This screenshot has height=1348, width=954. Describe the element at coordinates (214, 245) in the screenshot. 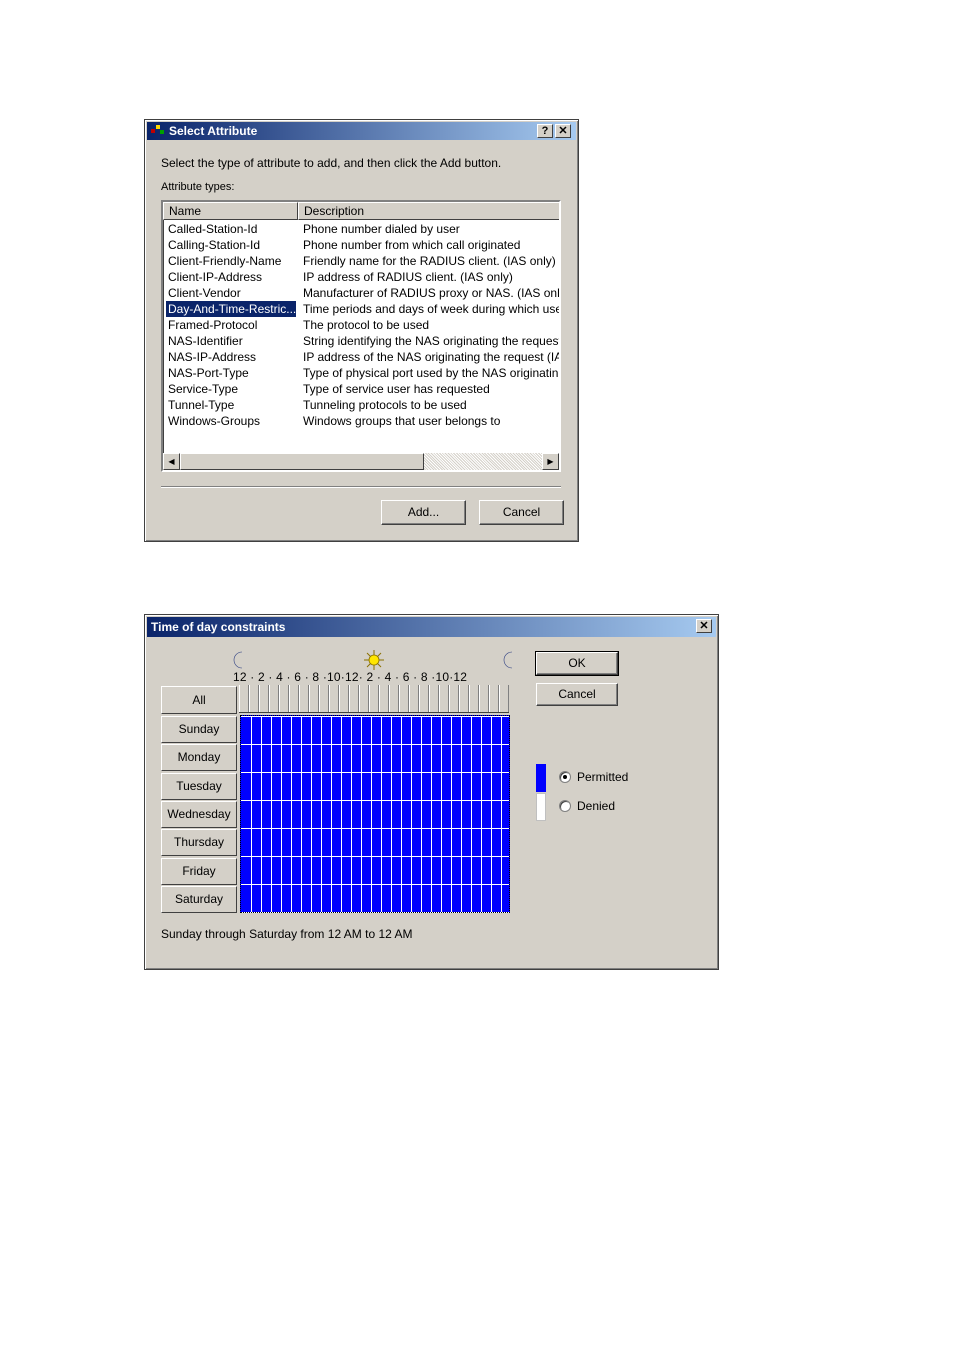

I see `attribute-name: Calling-Station-Id` at that location.